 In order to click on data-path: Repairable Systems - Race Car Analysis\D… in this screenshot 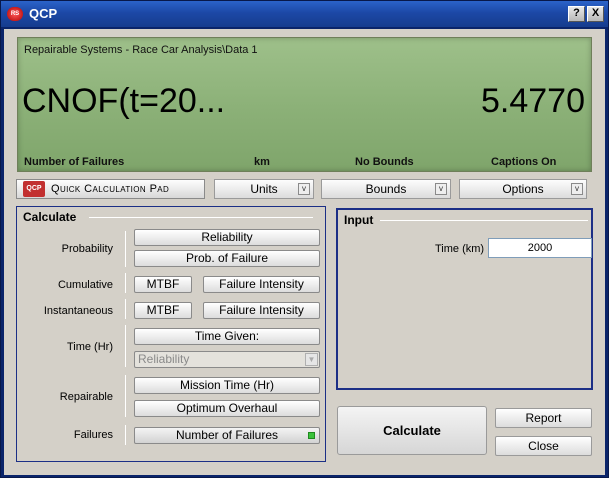, I will do `click(141, 50)`.